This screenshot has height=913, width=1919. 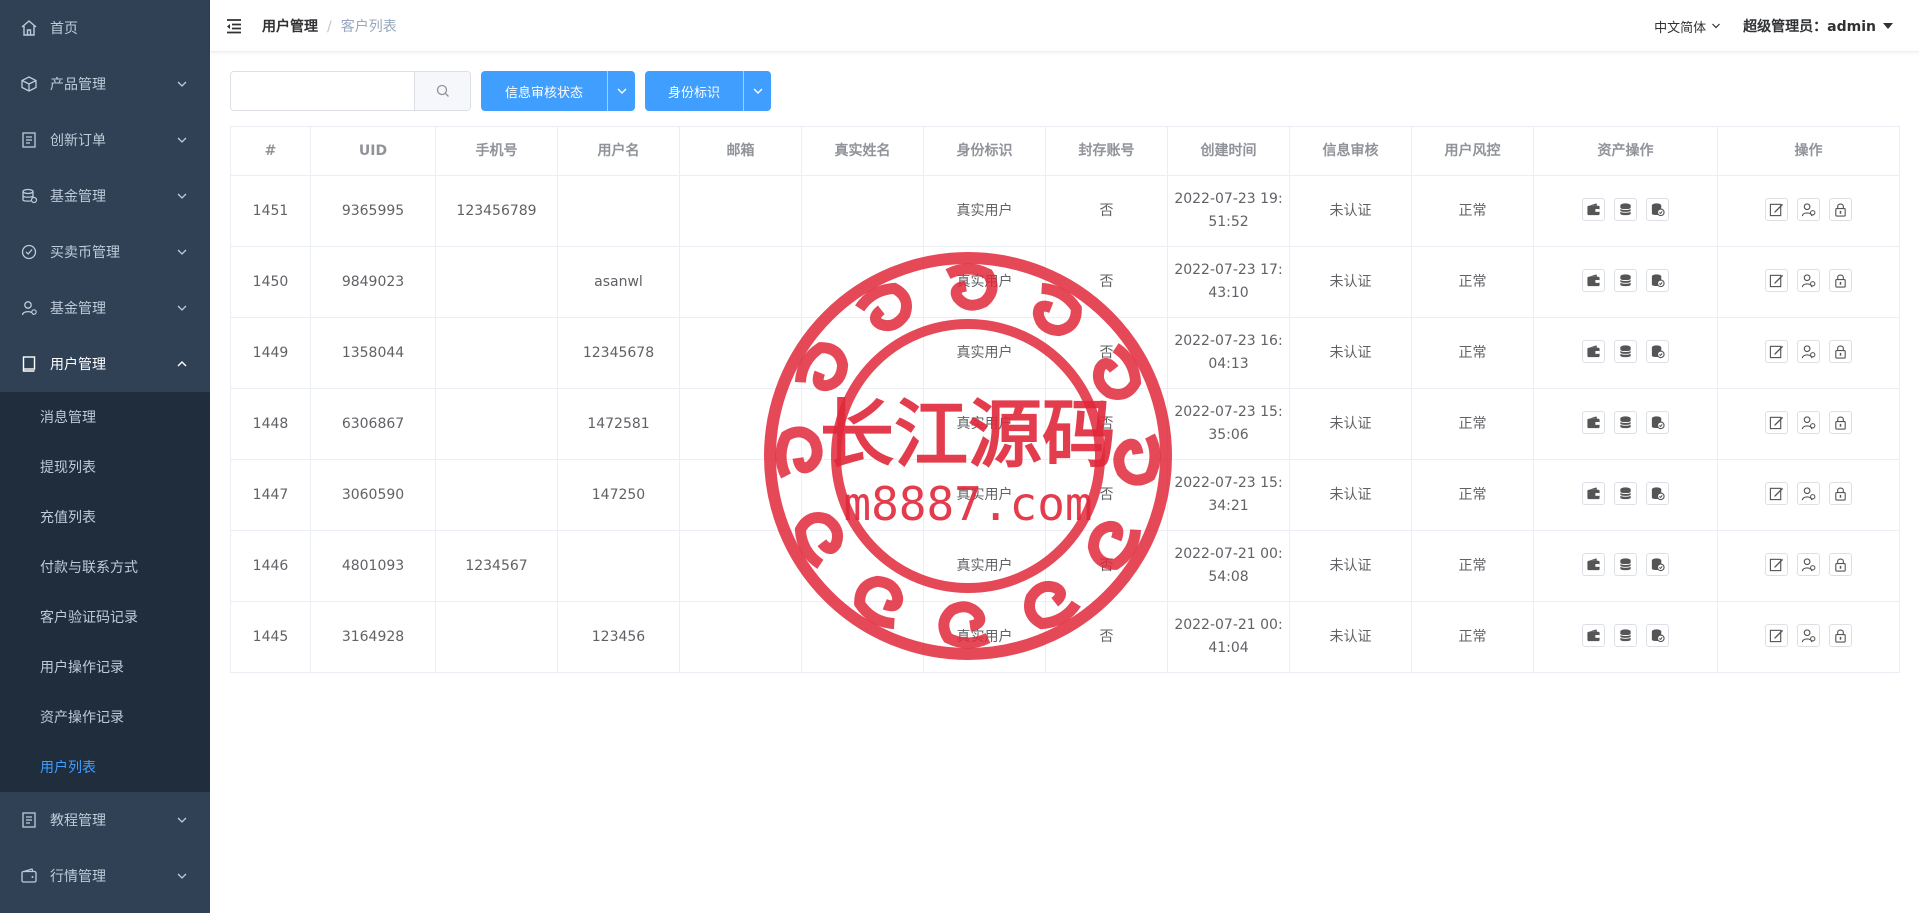 I want to click on sidebar-subitem-verification-codes: 客户验证码记录, so click(x=105, y=617).